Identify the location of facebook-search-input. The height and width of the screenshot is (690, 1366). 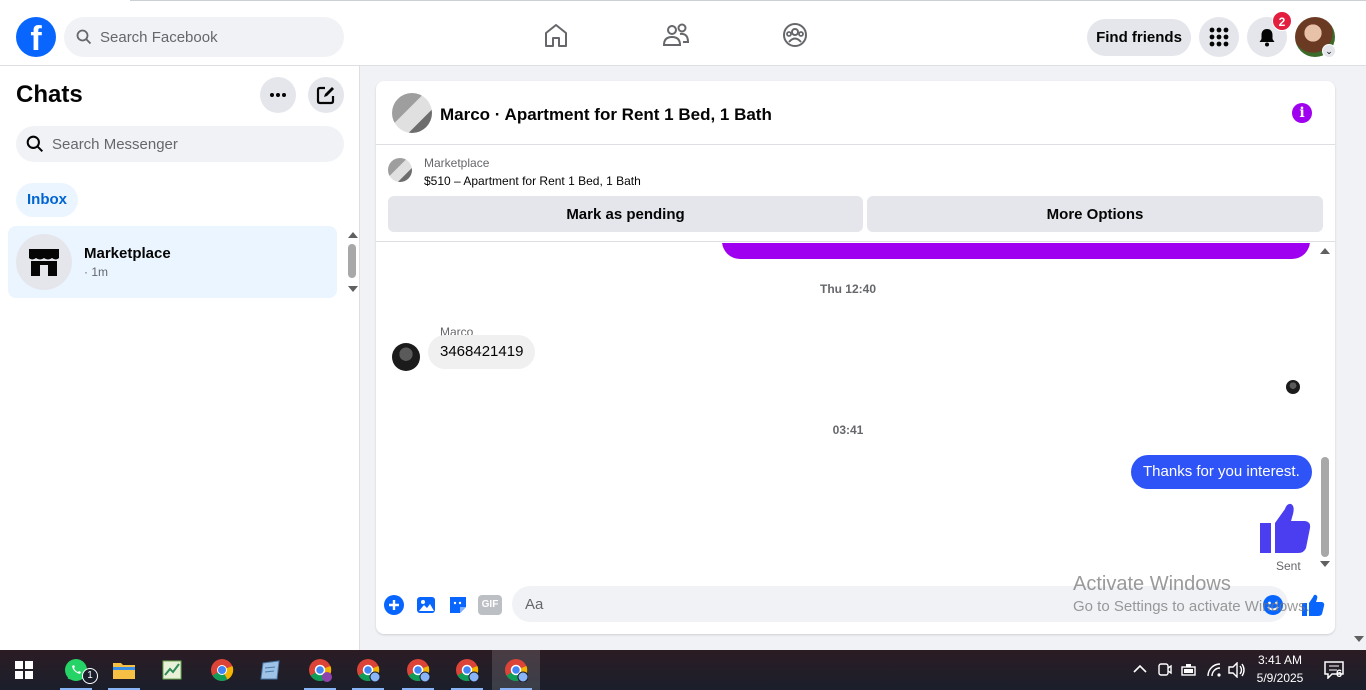
(210, 37).